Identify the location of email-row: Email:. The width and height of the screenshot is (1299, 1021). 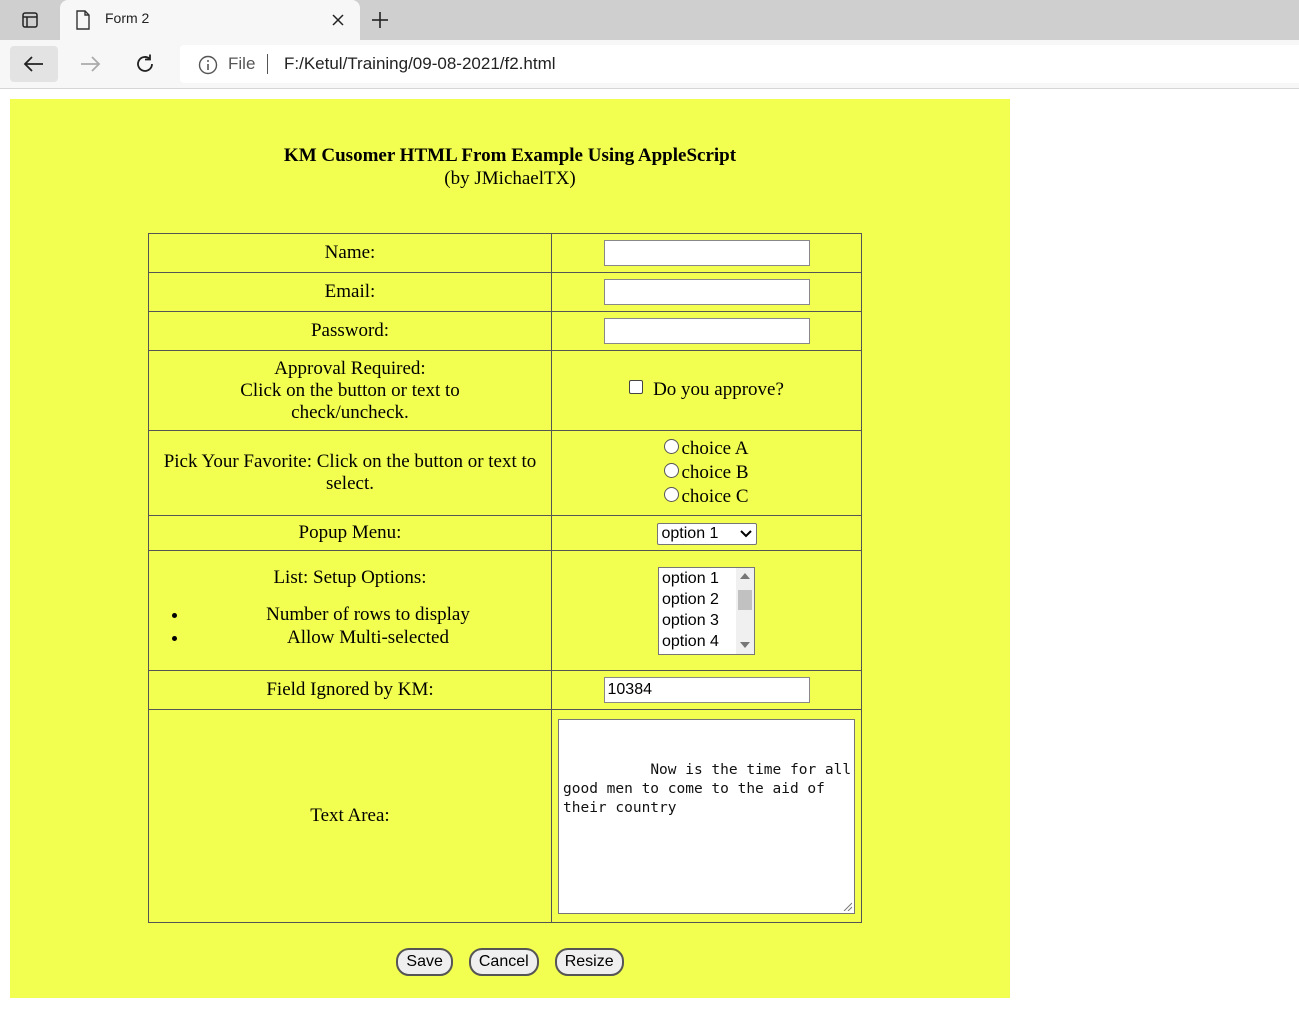
(505, 292).